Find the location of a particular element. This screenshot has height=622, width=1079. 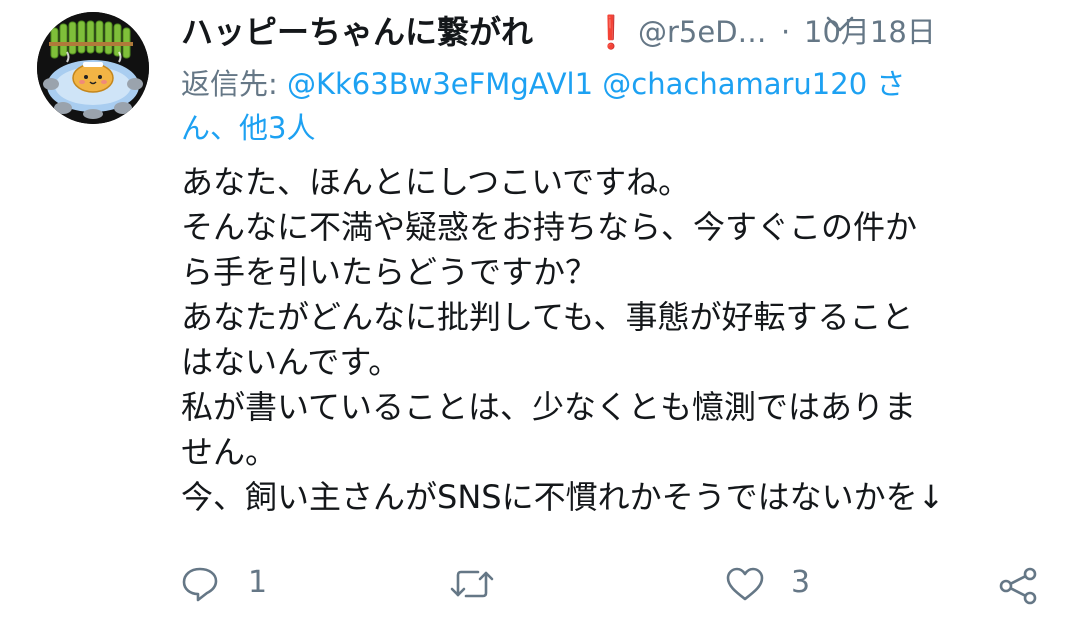

tweet-header: ハッピーちゃんに繋がれ ❗ @r5eD… · 10月18日 is located at coordinates (621, 32).